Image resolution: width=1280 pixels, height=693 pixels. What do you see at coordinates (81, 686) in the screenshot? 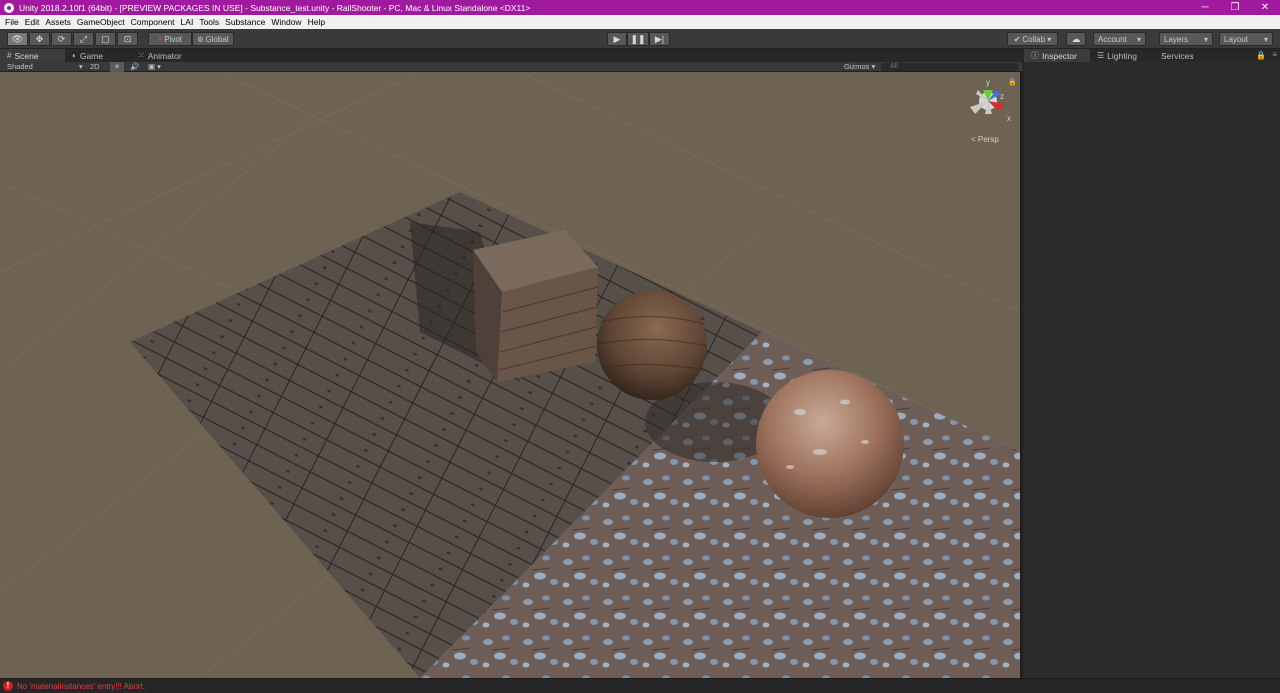
I see `console-message: No 'materialInstances' entry!!! Abort.` at bounding box center [81, 686].